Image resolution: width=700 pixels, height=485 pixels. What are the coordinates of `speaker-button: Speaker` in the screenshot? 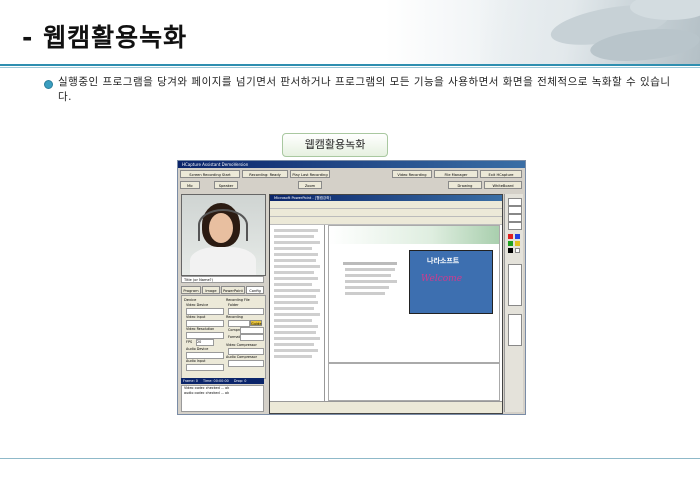 It's located at (226, 185).